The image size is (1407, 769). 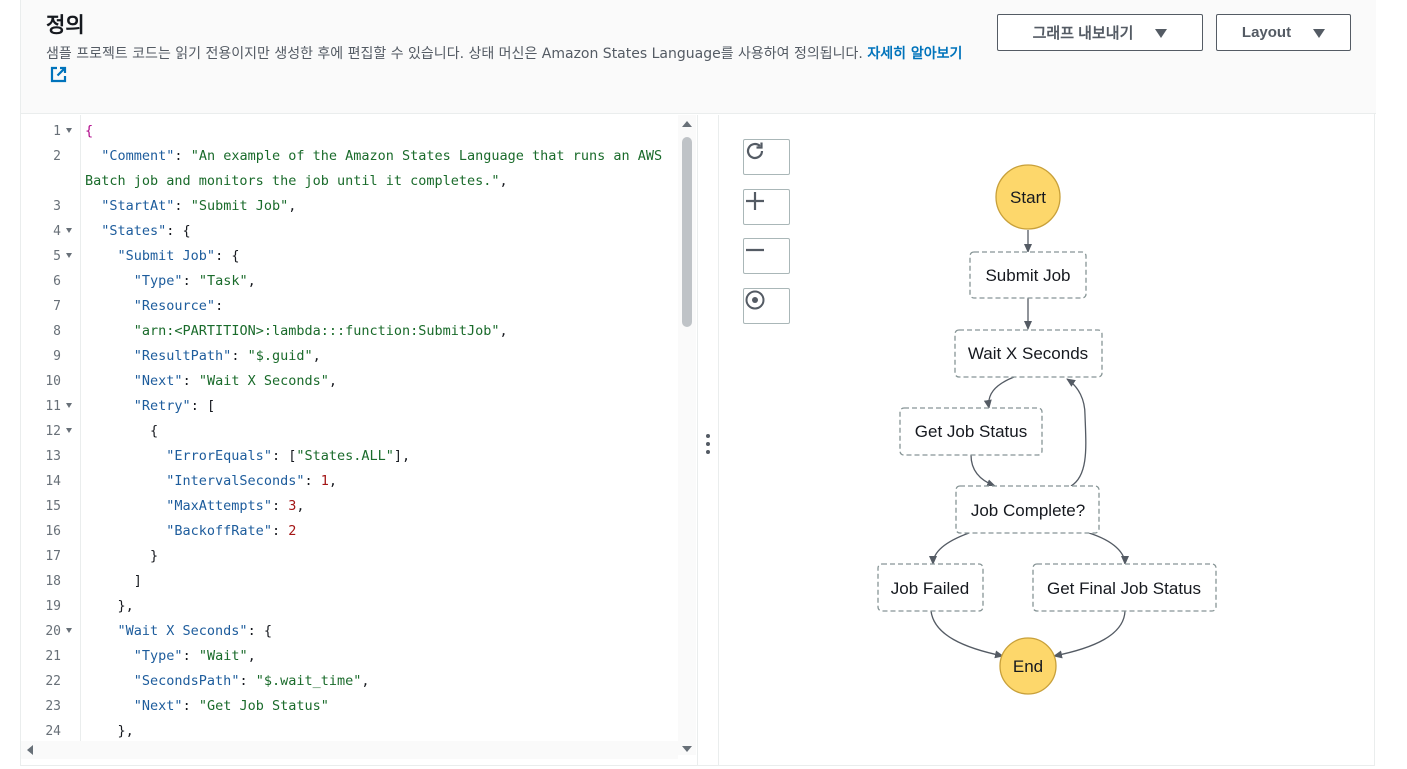 I want to click on node-start-label: Start, so click(x=1028, y=197).